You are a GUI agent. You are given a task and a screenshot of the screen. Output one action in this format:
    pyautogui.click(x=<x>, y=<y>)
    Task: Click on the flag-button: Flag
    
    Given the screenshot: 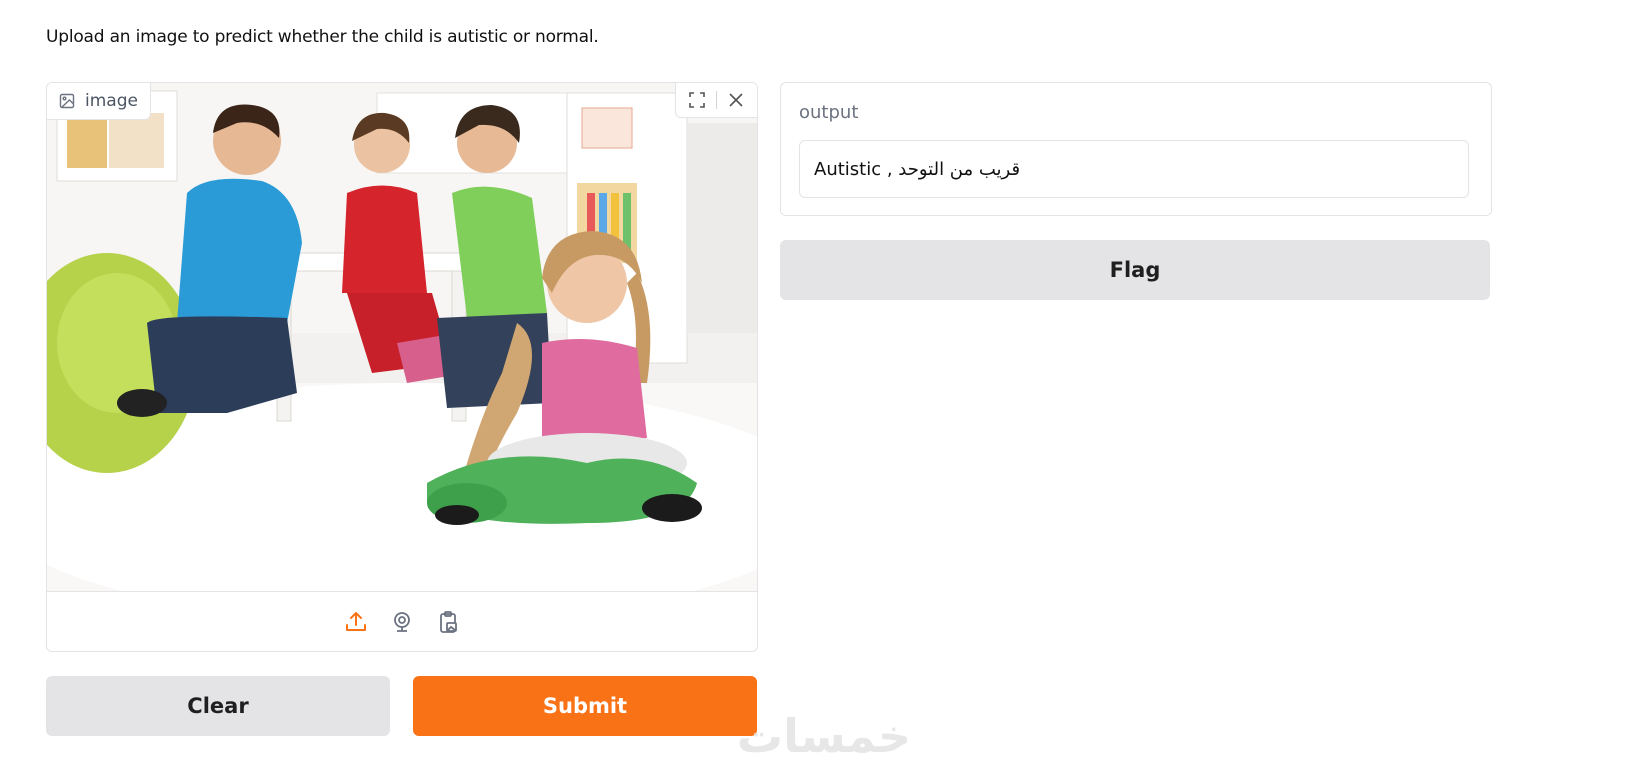 What is the action you would take?
    pyautogui.click(x=1135, y=270)
    